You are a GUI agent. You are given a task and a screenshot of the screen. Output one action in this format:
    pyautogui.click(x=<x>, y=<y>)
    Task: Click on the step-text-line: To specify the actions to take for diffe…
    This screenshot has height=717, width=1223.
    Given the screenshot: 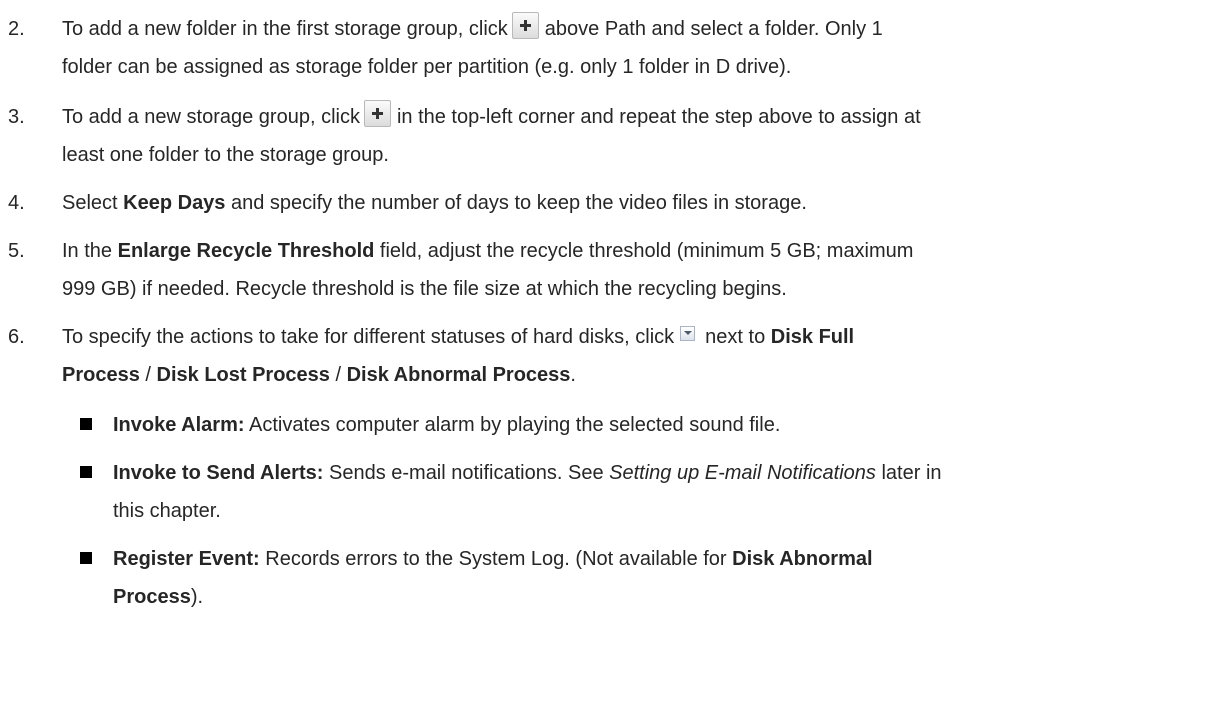 What is the action you would take?
    pyautogui.click(x=458, y=337)
    